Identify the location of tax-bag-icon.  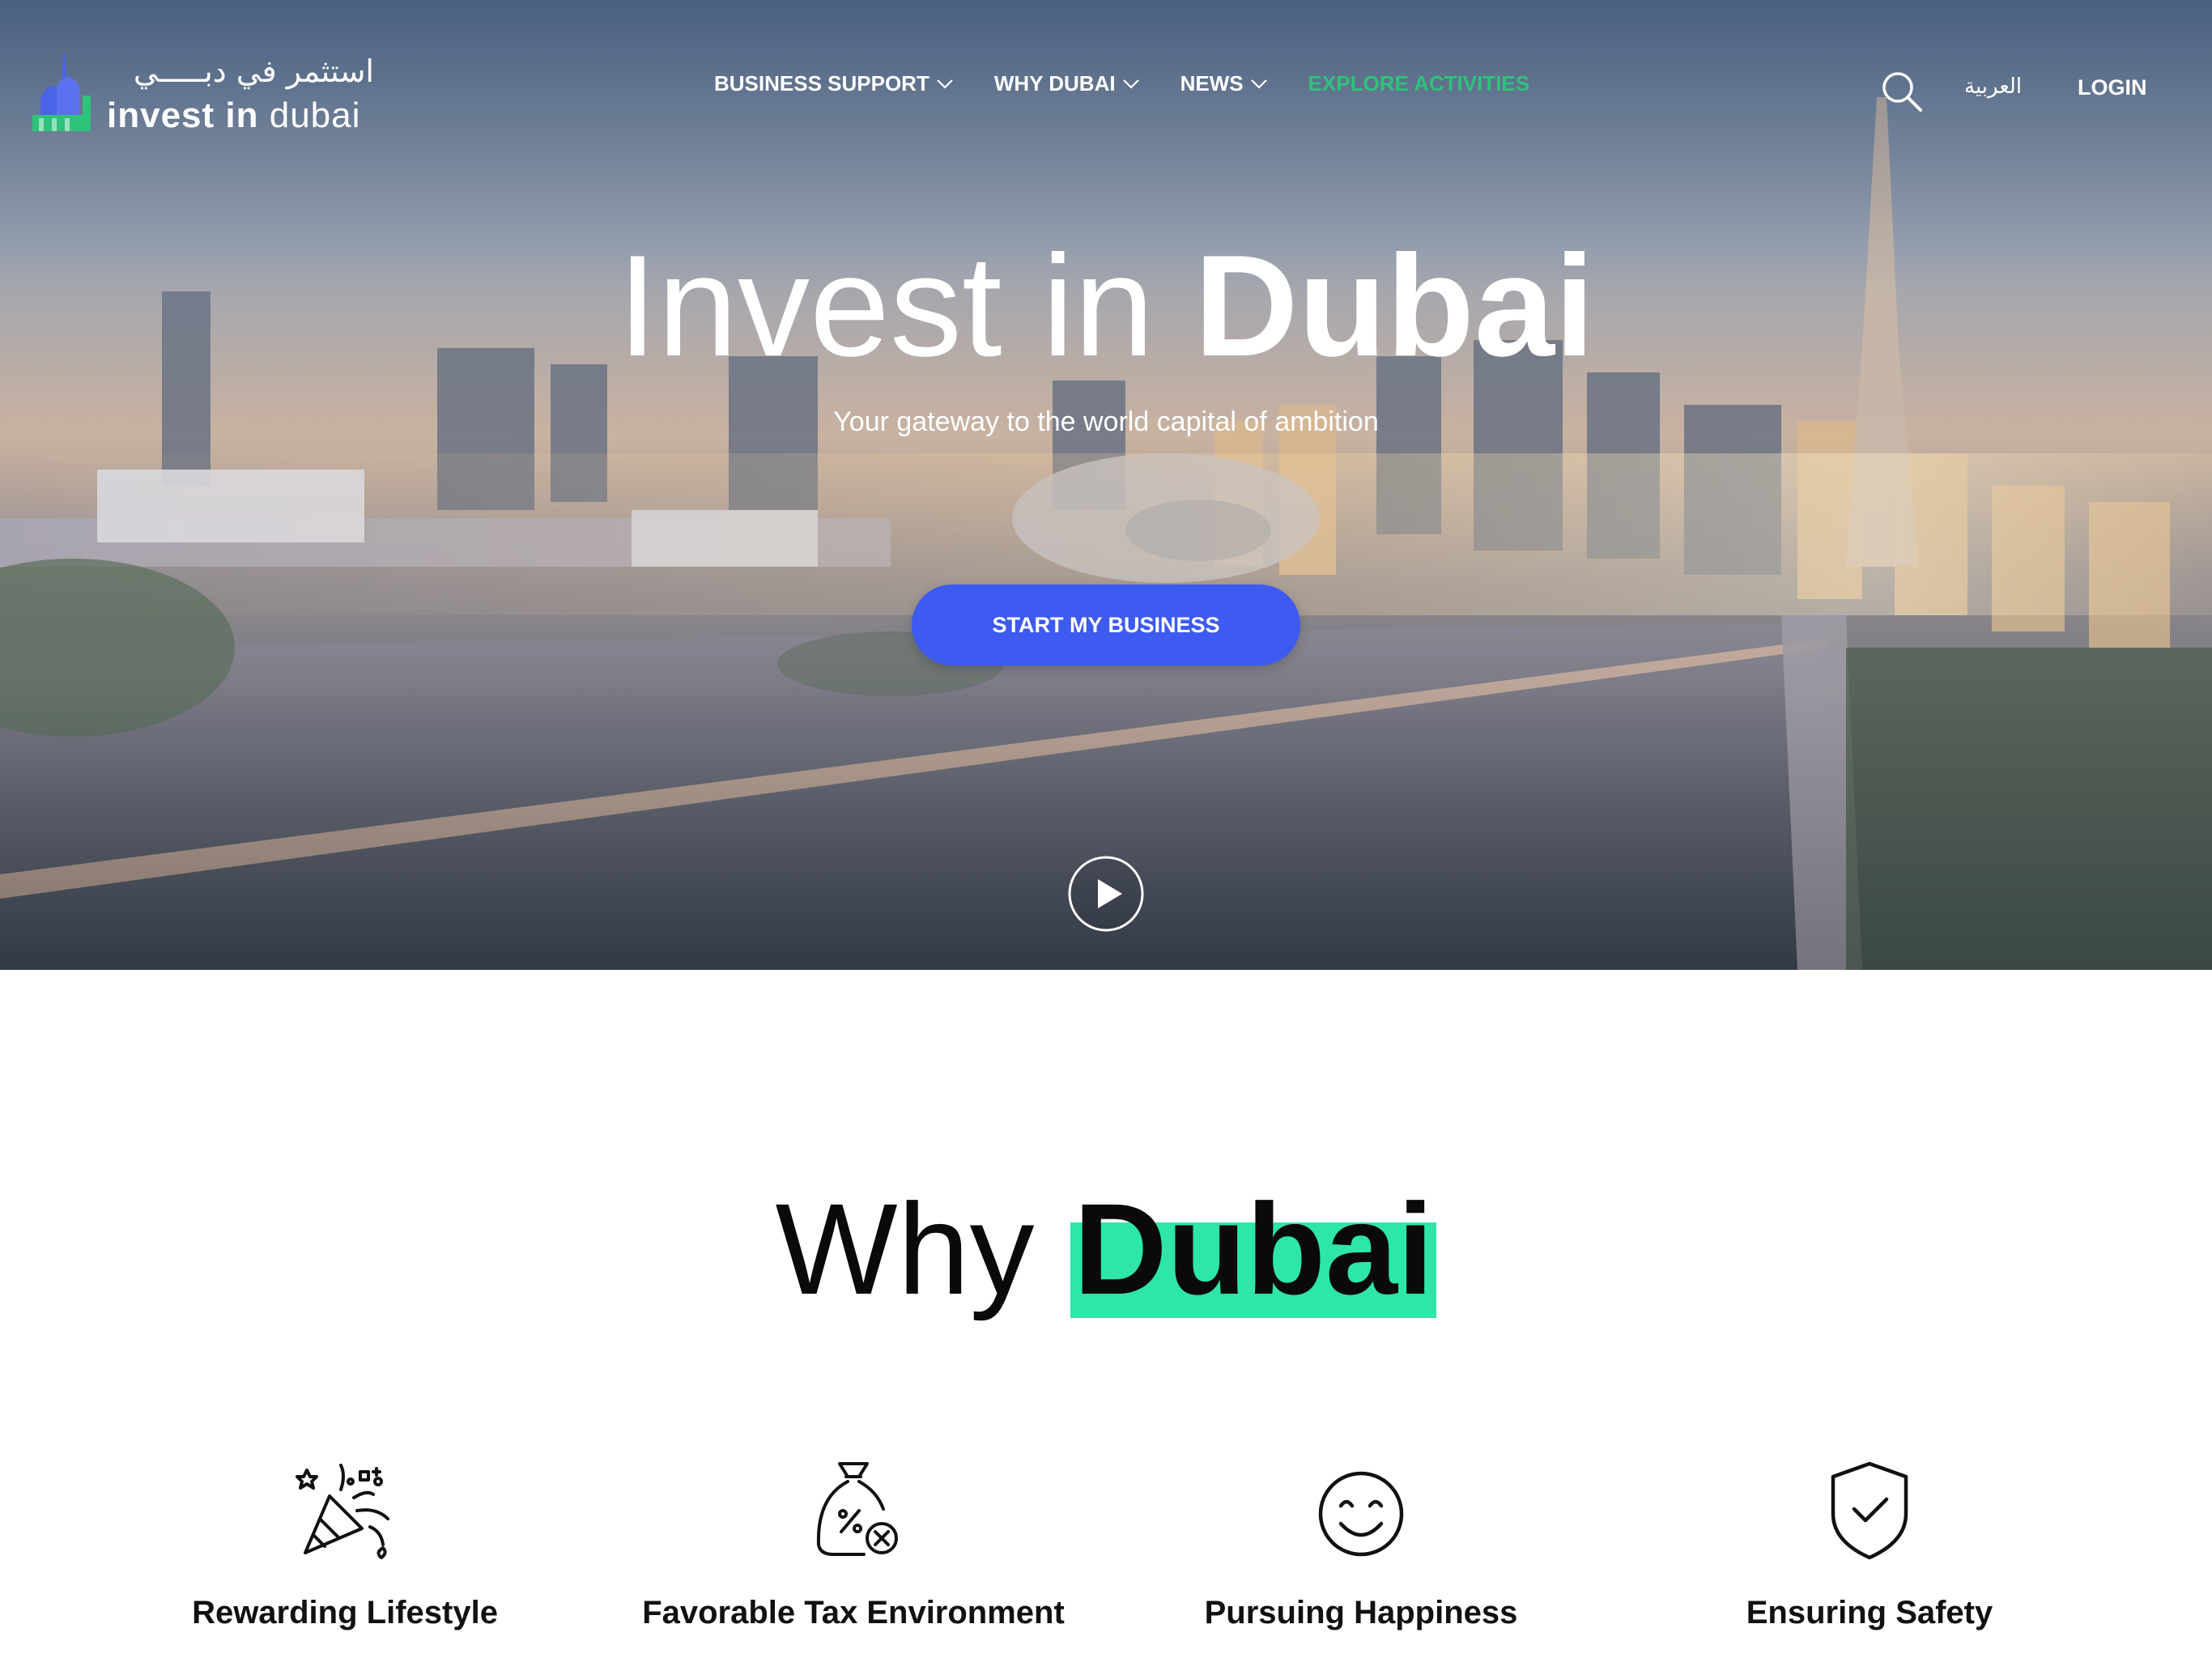
(857, 1509).